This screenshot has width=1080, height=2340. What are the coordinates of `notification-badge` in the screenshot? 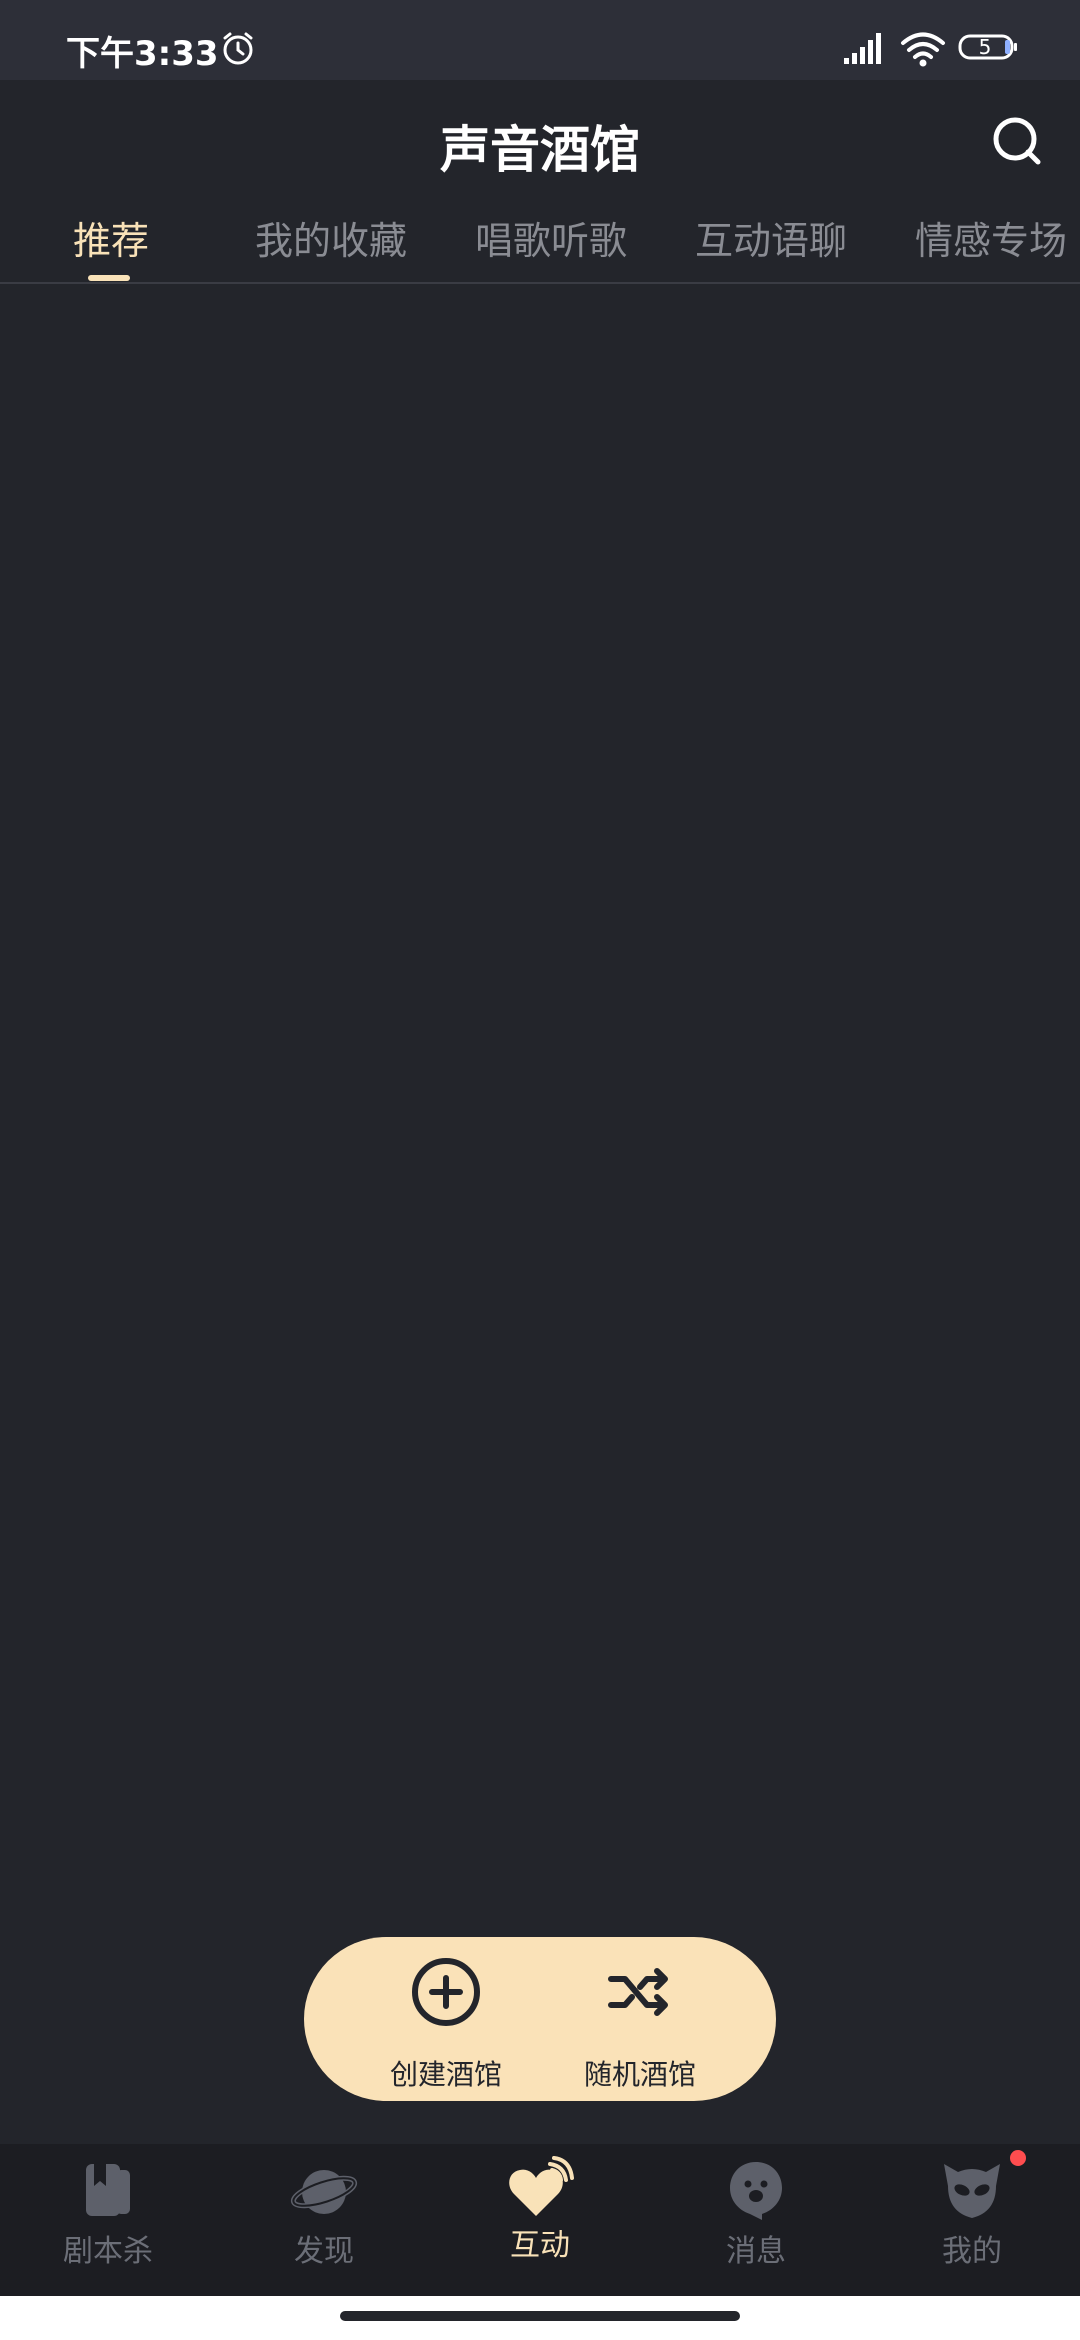 It's located at (1018, 2158).